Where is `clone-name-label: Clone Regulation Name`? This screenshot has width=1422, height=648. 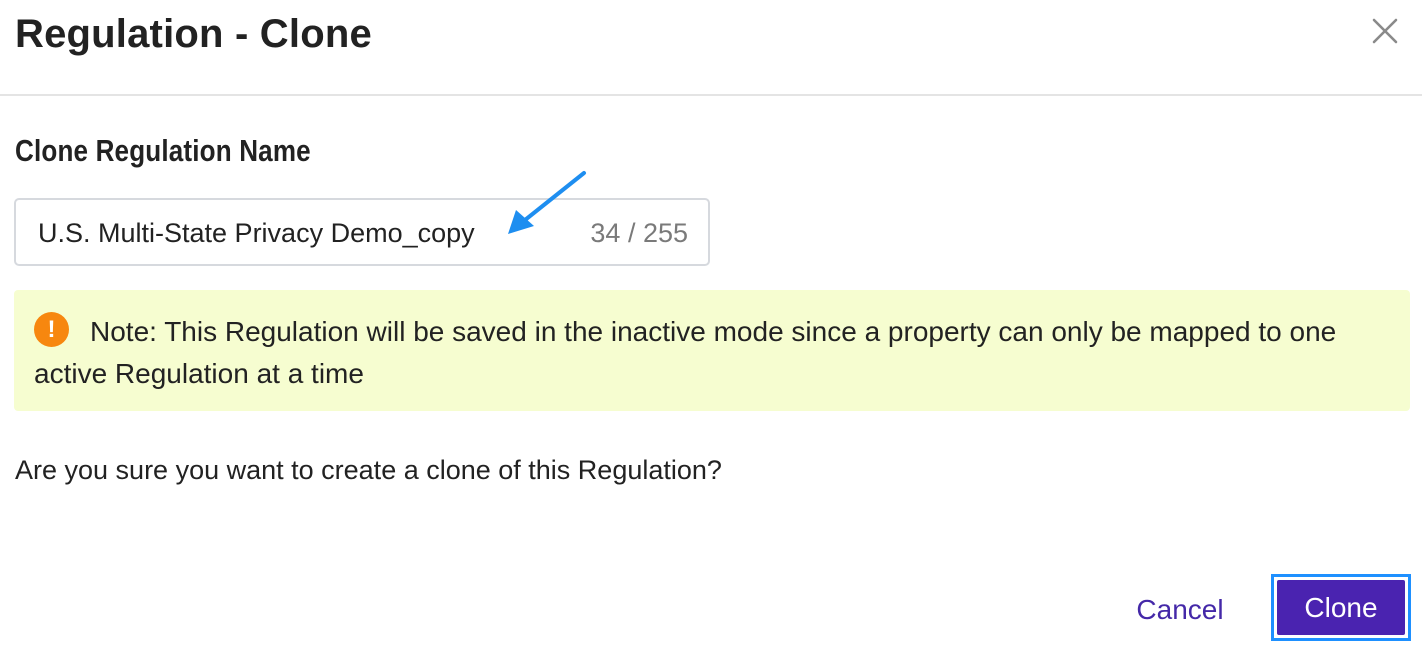 clone-name-label: Clone Regulation Name is located at coordinates (163, 150).